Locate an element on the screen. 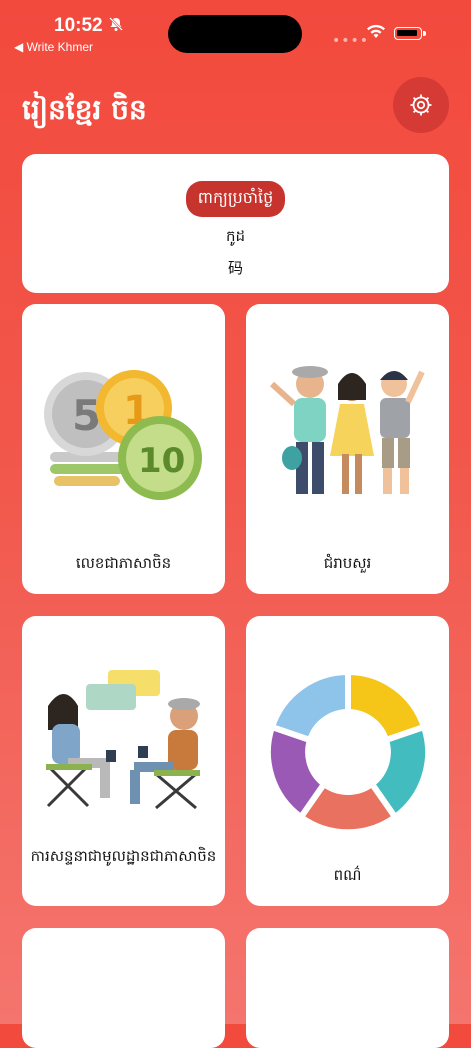 This screenshot has width=471, height=1048. status-time: 10:52 is located at coordinates (78, 25).